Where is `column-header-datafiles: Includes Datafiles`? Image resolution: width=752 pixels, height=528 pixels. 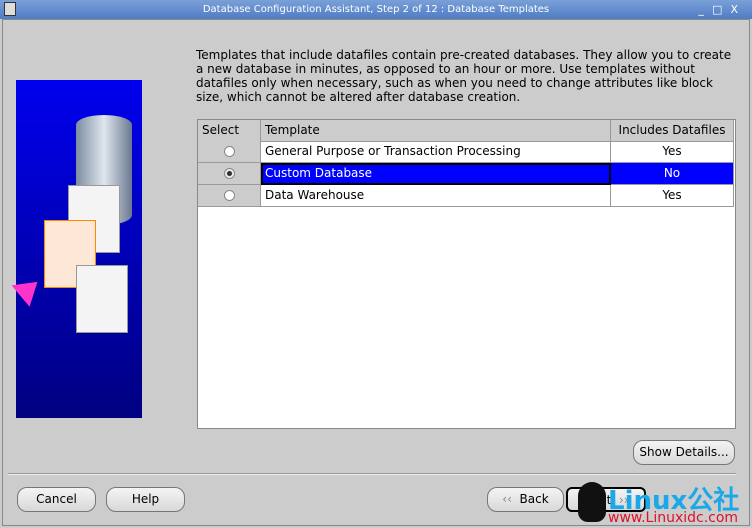
column-header-datafiles: Includes Datafiles is located at coordinates (672, 131).